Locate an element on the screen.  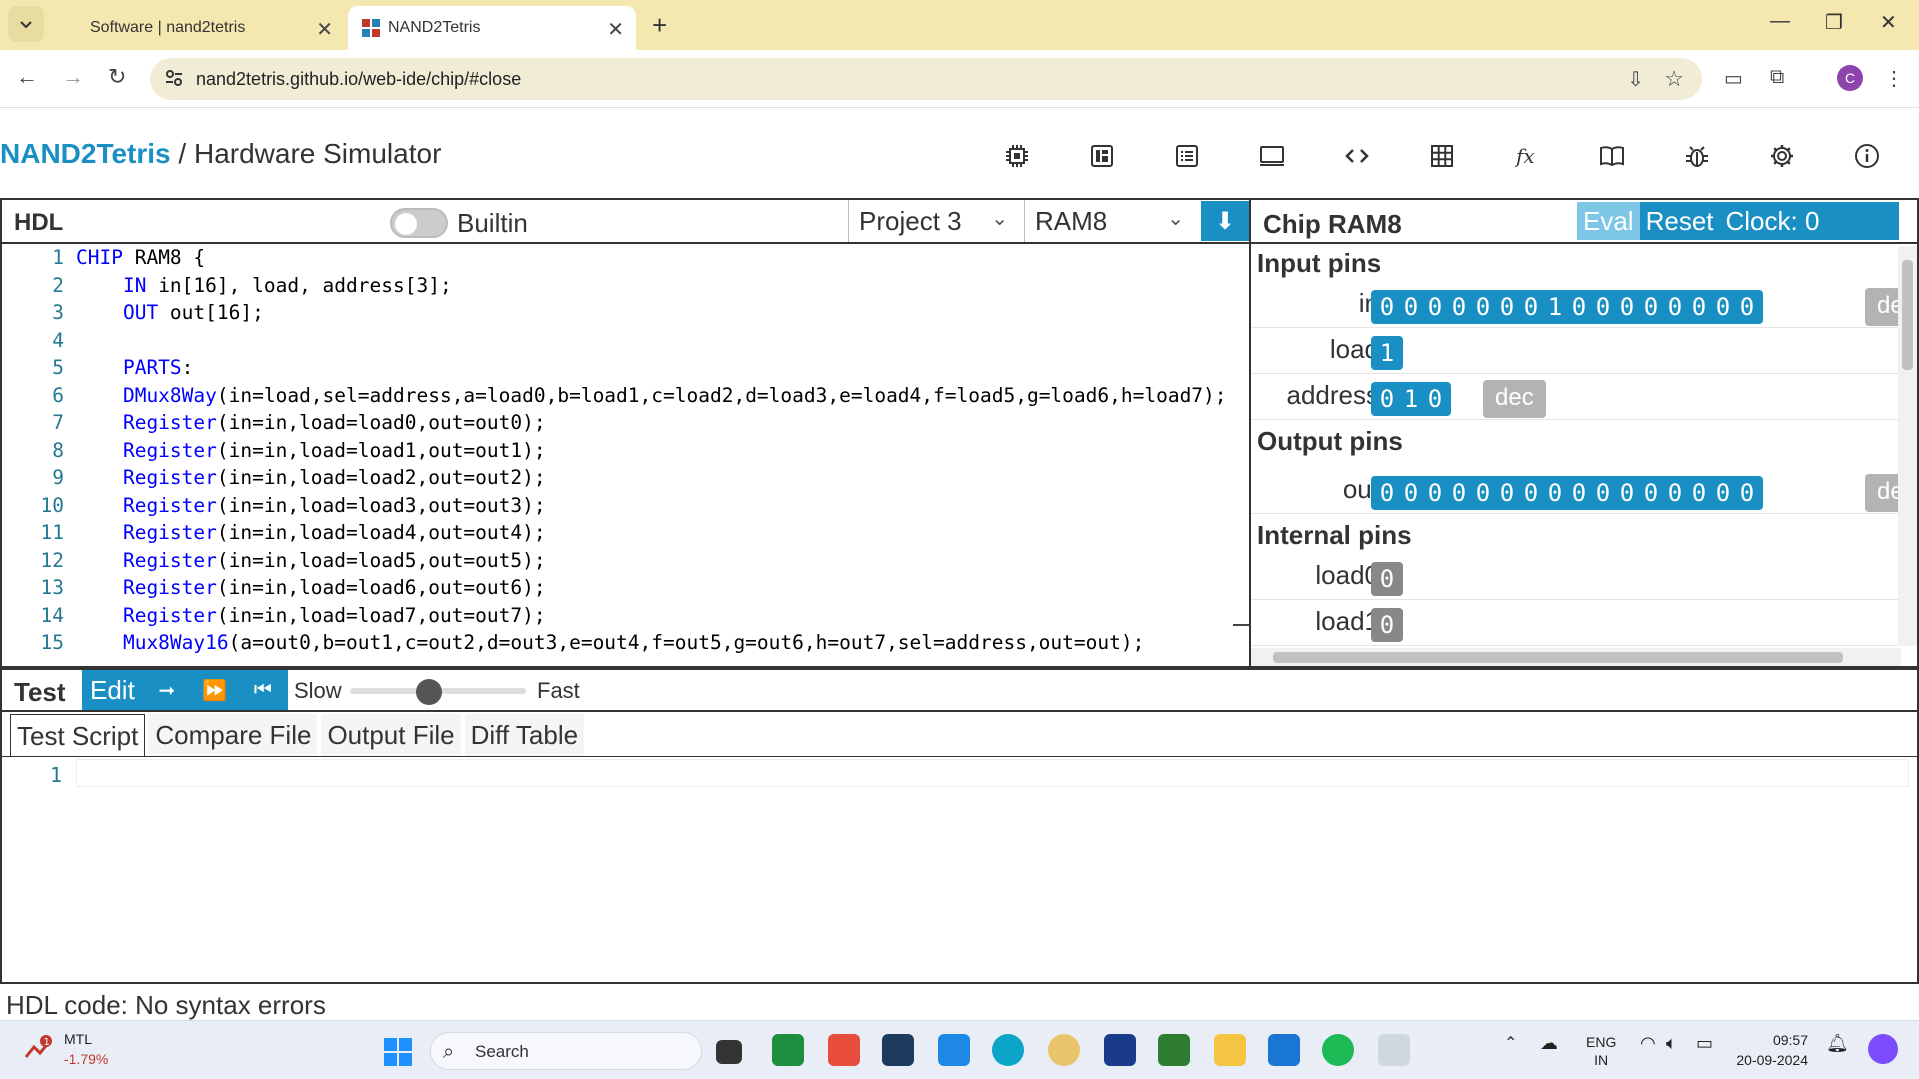
function-icon: fx is located at coordinates (1527, 156).